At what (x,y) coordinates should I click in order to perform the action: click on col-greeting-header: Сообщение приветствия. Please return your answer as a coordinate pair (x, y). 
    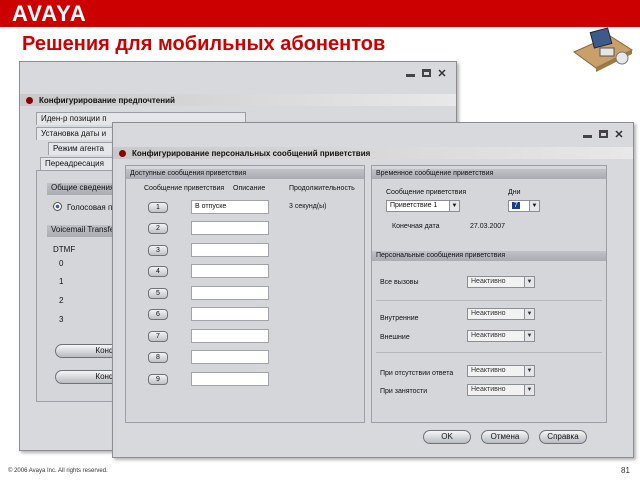
    Looking at the image, I should click on (184, 188).